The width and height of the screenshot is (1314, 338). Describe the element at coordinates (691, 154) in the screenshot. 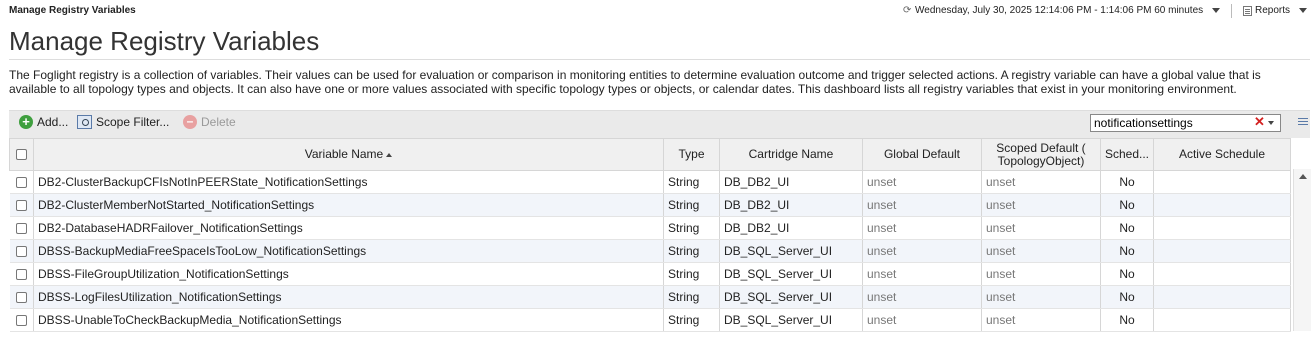

I see `column-header-type: Type` at that location.